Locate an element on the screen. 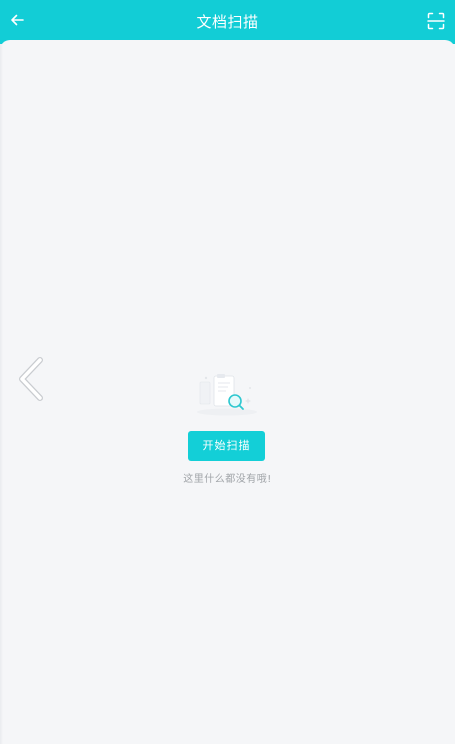 The height and width of the screenshot is (744, 455). scan-frame-icon is located at coordinates (436, 21).